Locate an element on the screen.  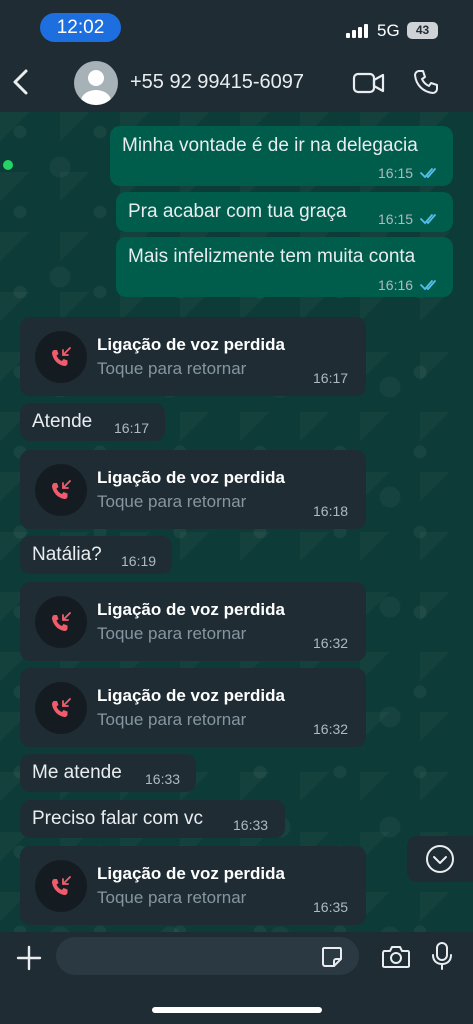
message-input-bar is located at coordinates (236, 978).